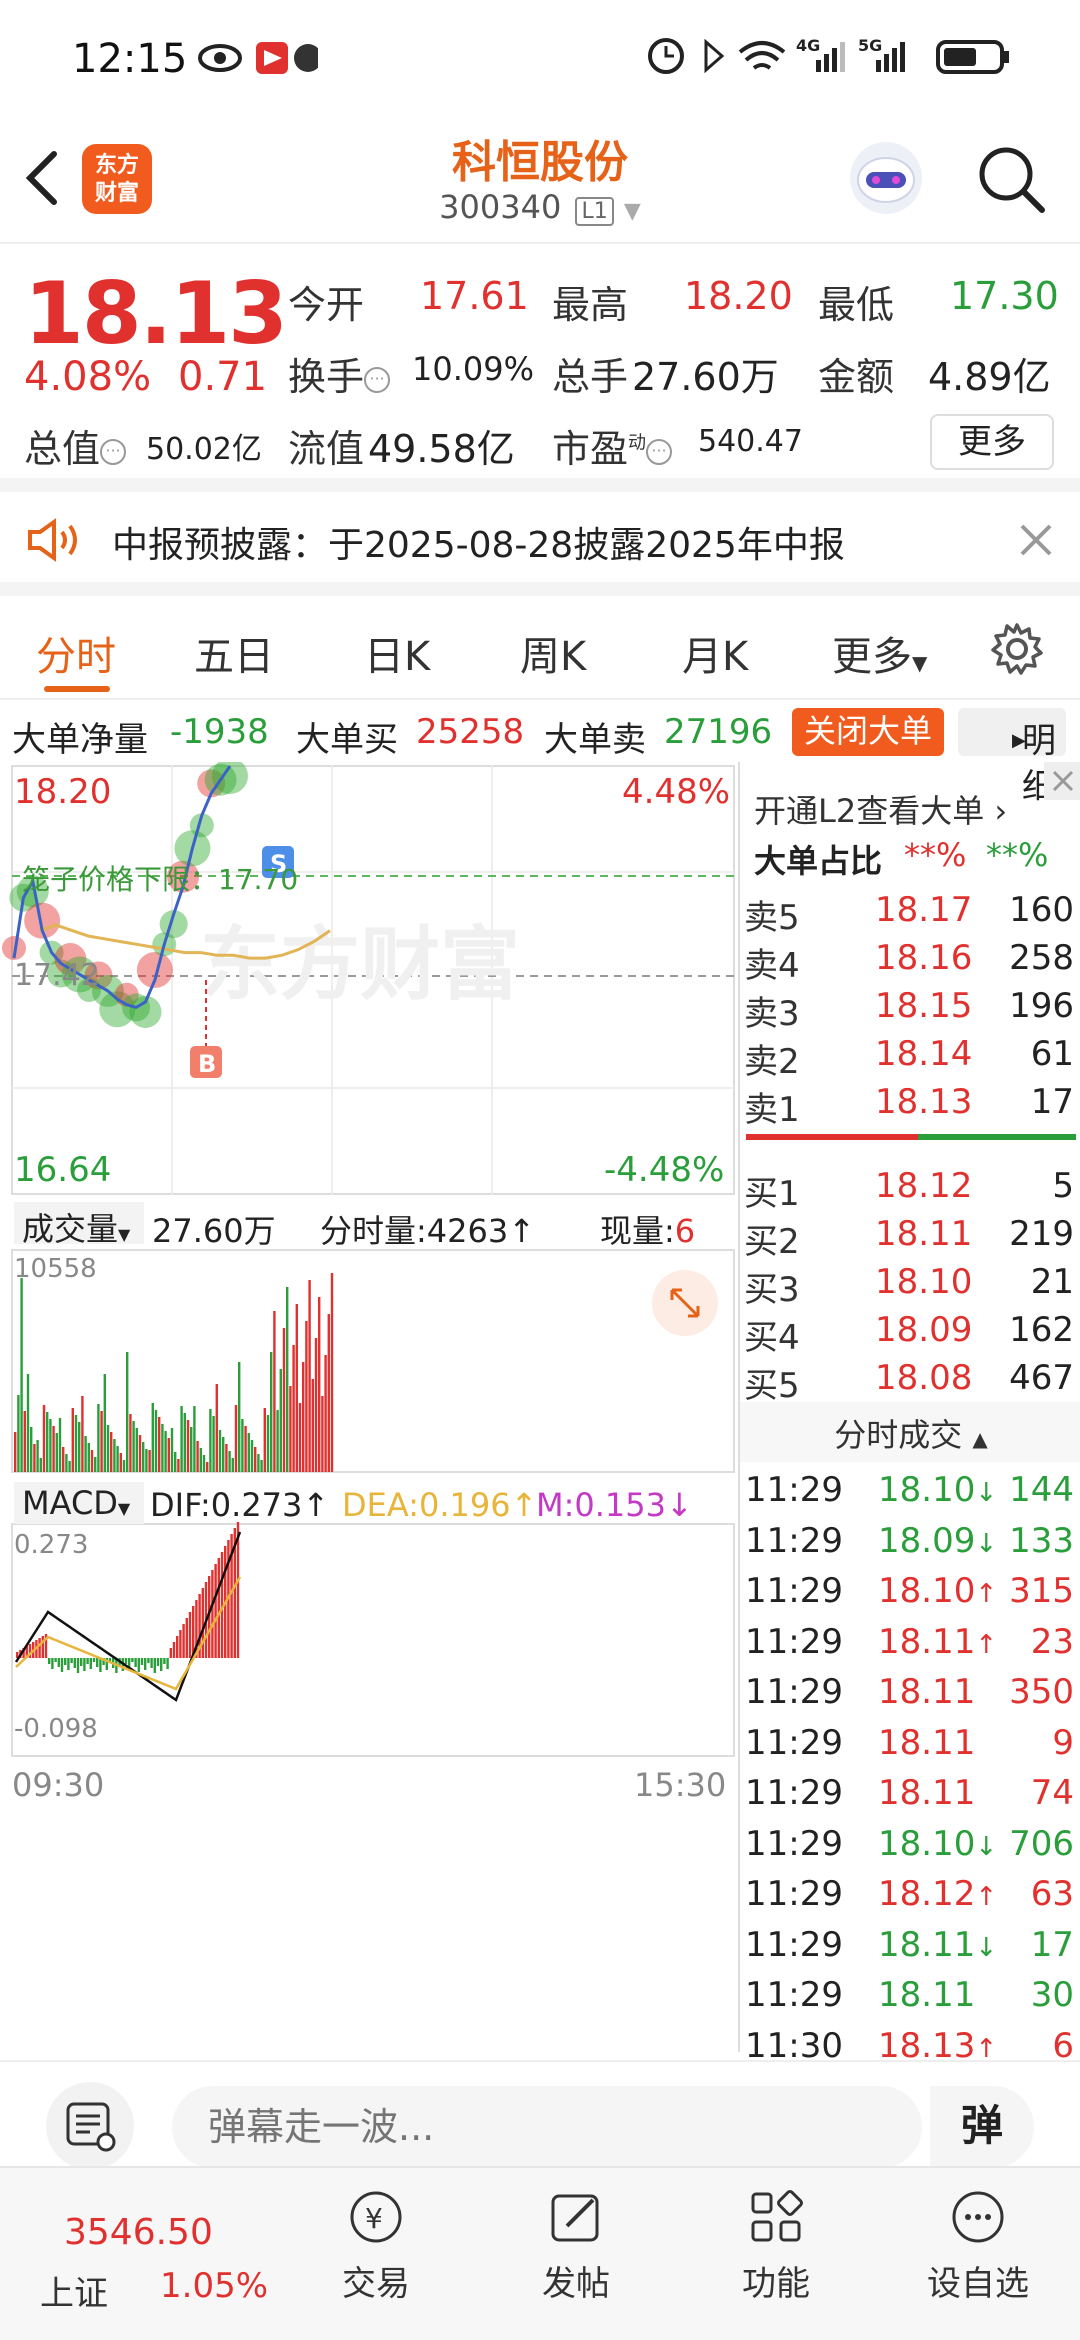  Describe the element at coordinates (880, 809) in the screenshot. I see `l2-link: 开通L2查看大单 ›` at that location.